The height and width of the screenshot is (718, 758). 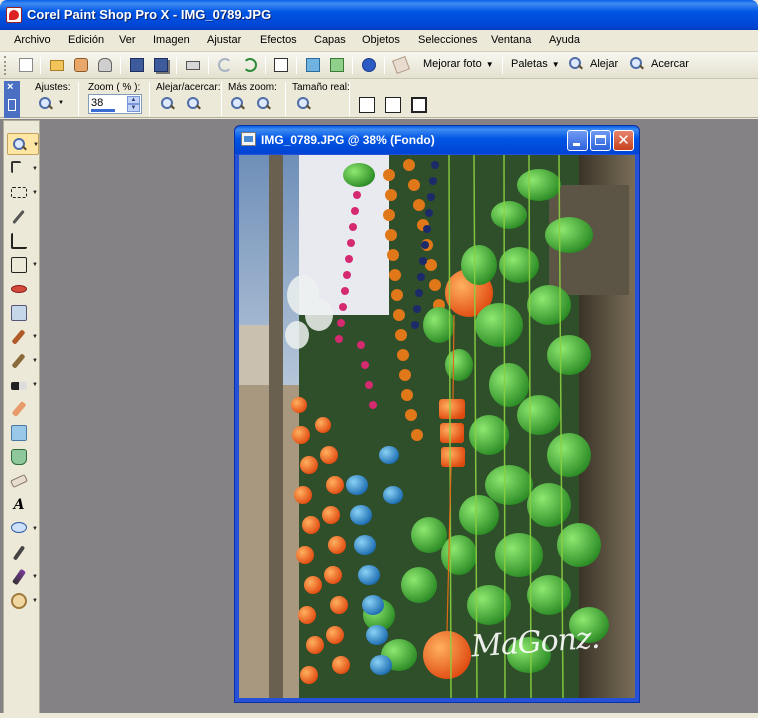 I want to click on preset-shape-tool: ▼, so click(x=23, y=529).